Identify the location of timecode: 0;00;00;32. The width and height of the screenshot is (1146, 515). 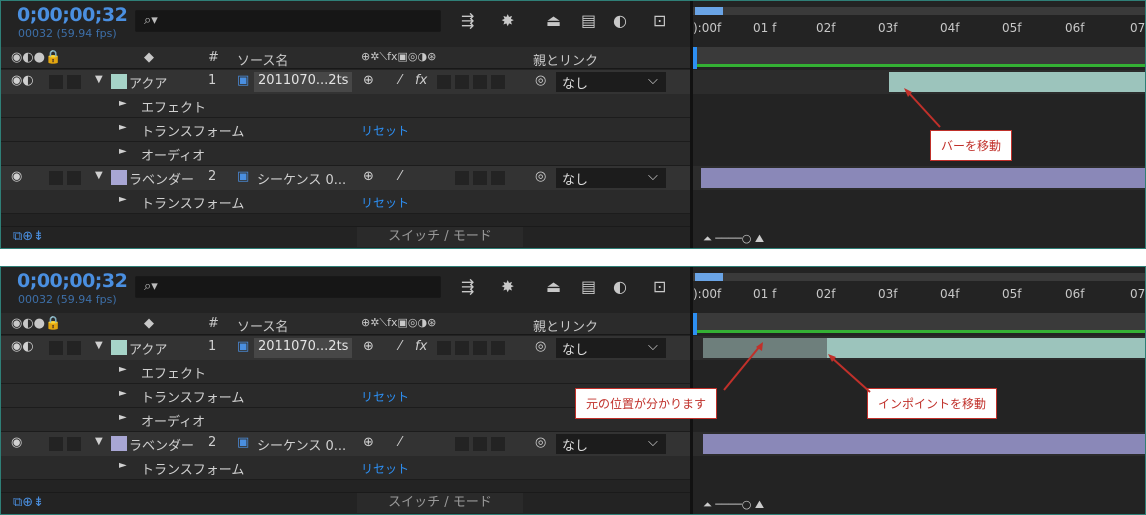
(72, 281).